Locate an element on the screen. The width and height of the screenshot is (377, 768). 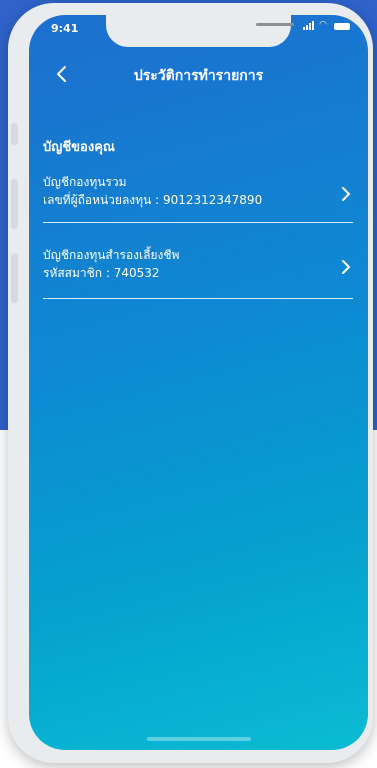
status-time: 9:41 is located at coordinates (65, 28).